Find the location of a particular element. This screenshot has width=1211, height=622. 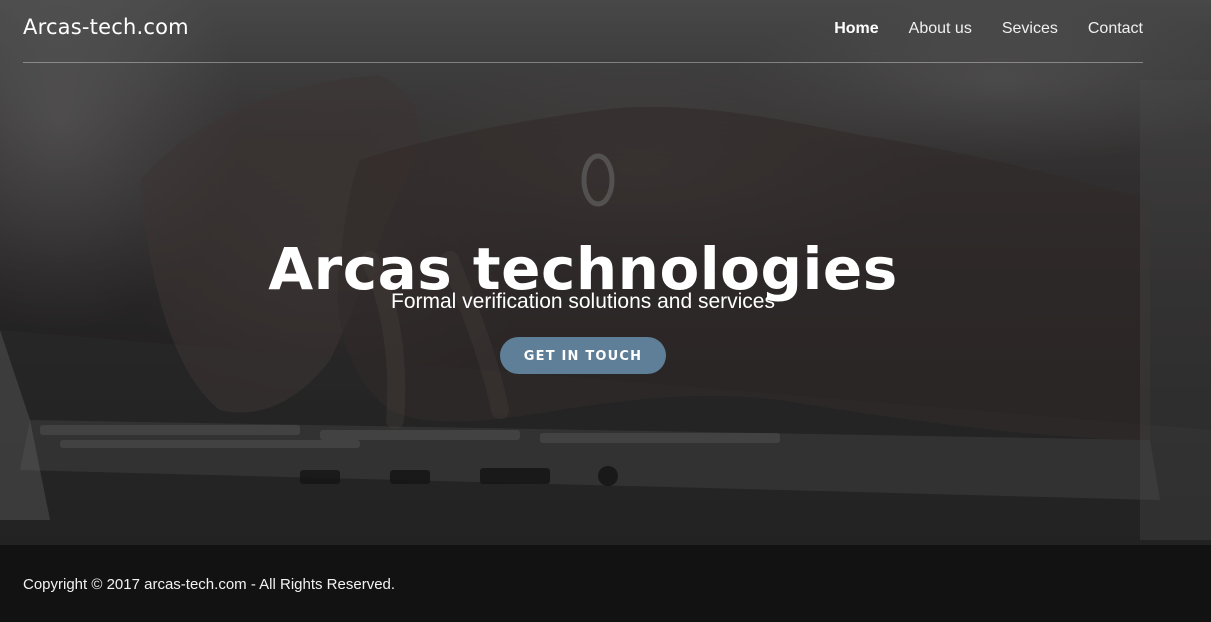

main-nav: Home About us Sevices Contact is located at coordinates (988, 29).